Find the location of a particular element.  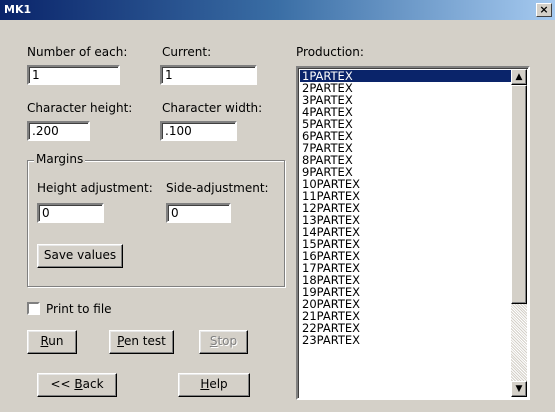

production-scrollbar: ▲ ▼ is located at coordinates (519, 233).